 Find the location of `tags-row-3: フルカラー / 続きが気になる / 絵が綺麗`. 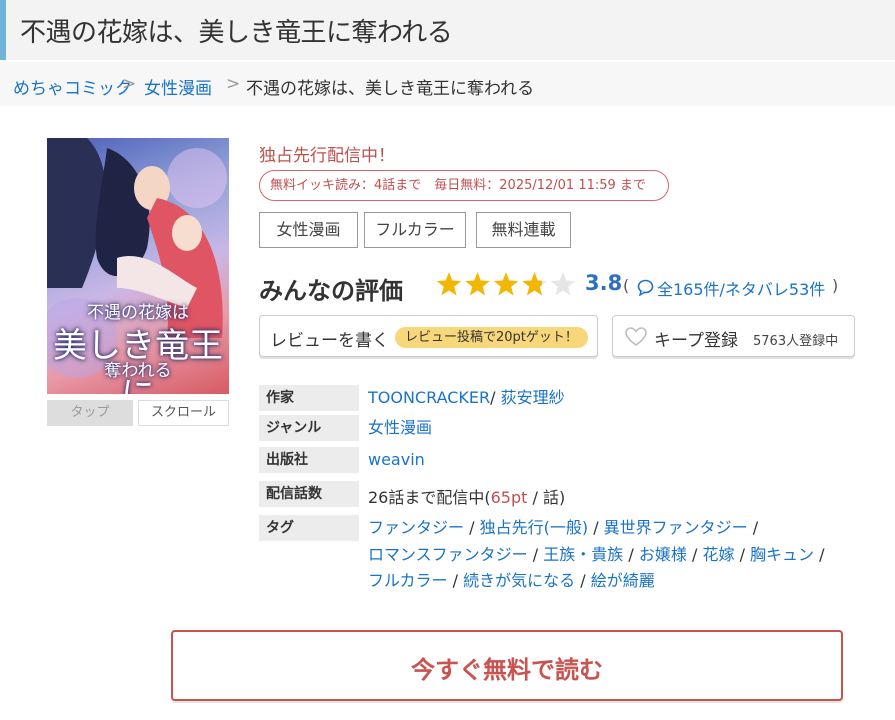

tags-row-3: フルカラー / 続きが気になる / 絵が綺麗 is located at coordinates (511, 579).